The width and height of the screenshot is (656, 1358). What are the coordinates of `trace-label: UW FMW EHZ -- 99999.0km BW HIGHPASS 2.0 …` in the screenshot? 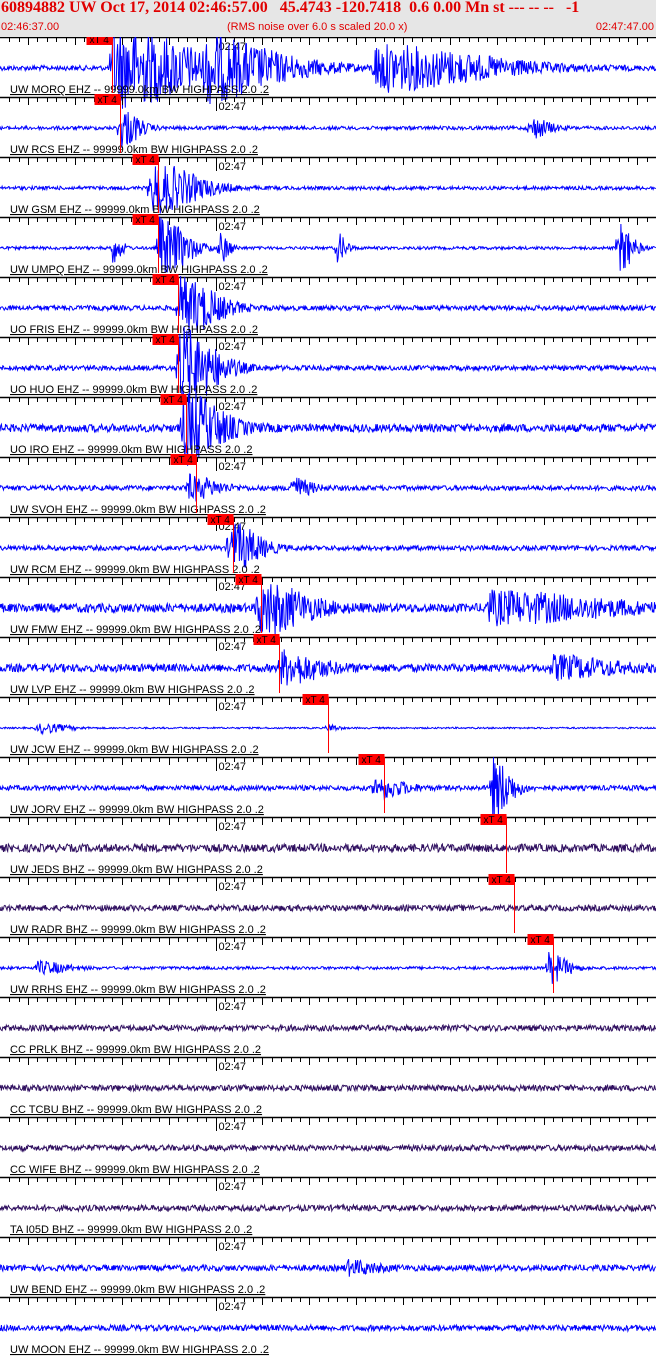 It's located at (135, 630).